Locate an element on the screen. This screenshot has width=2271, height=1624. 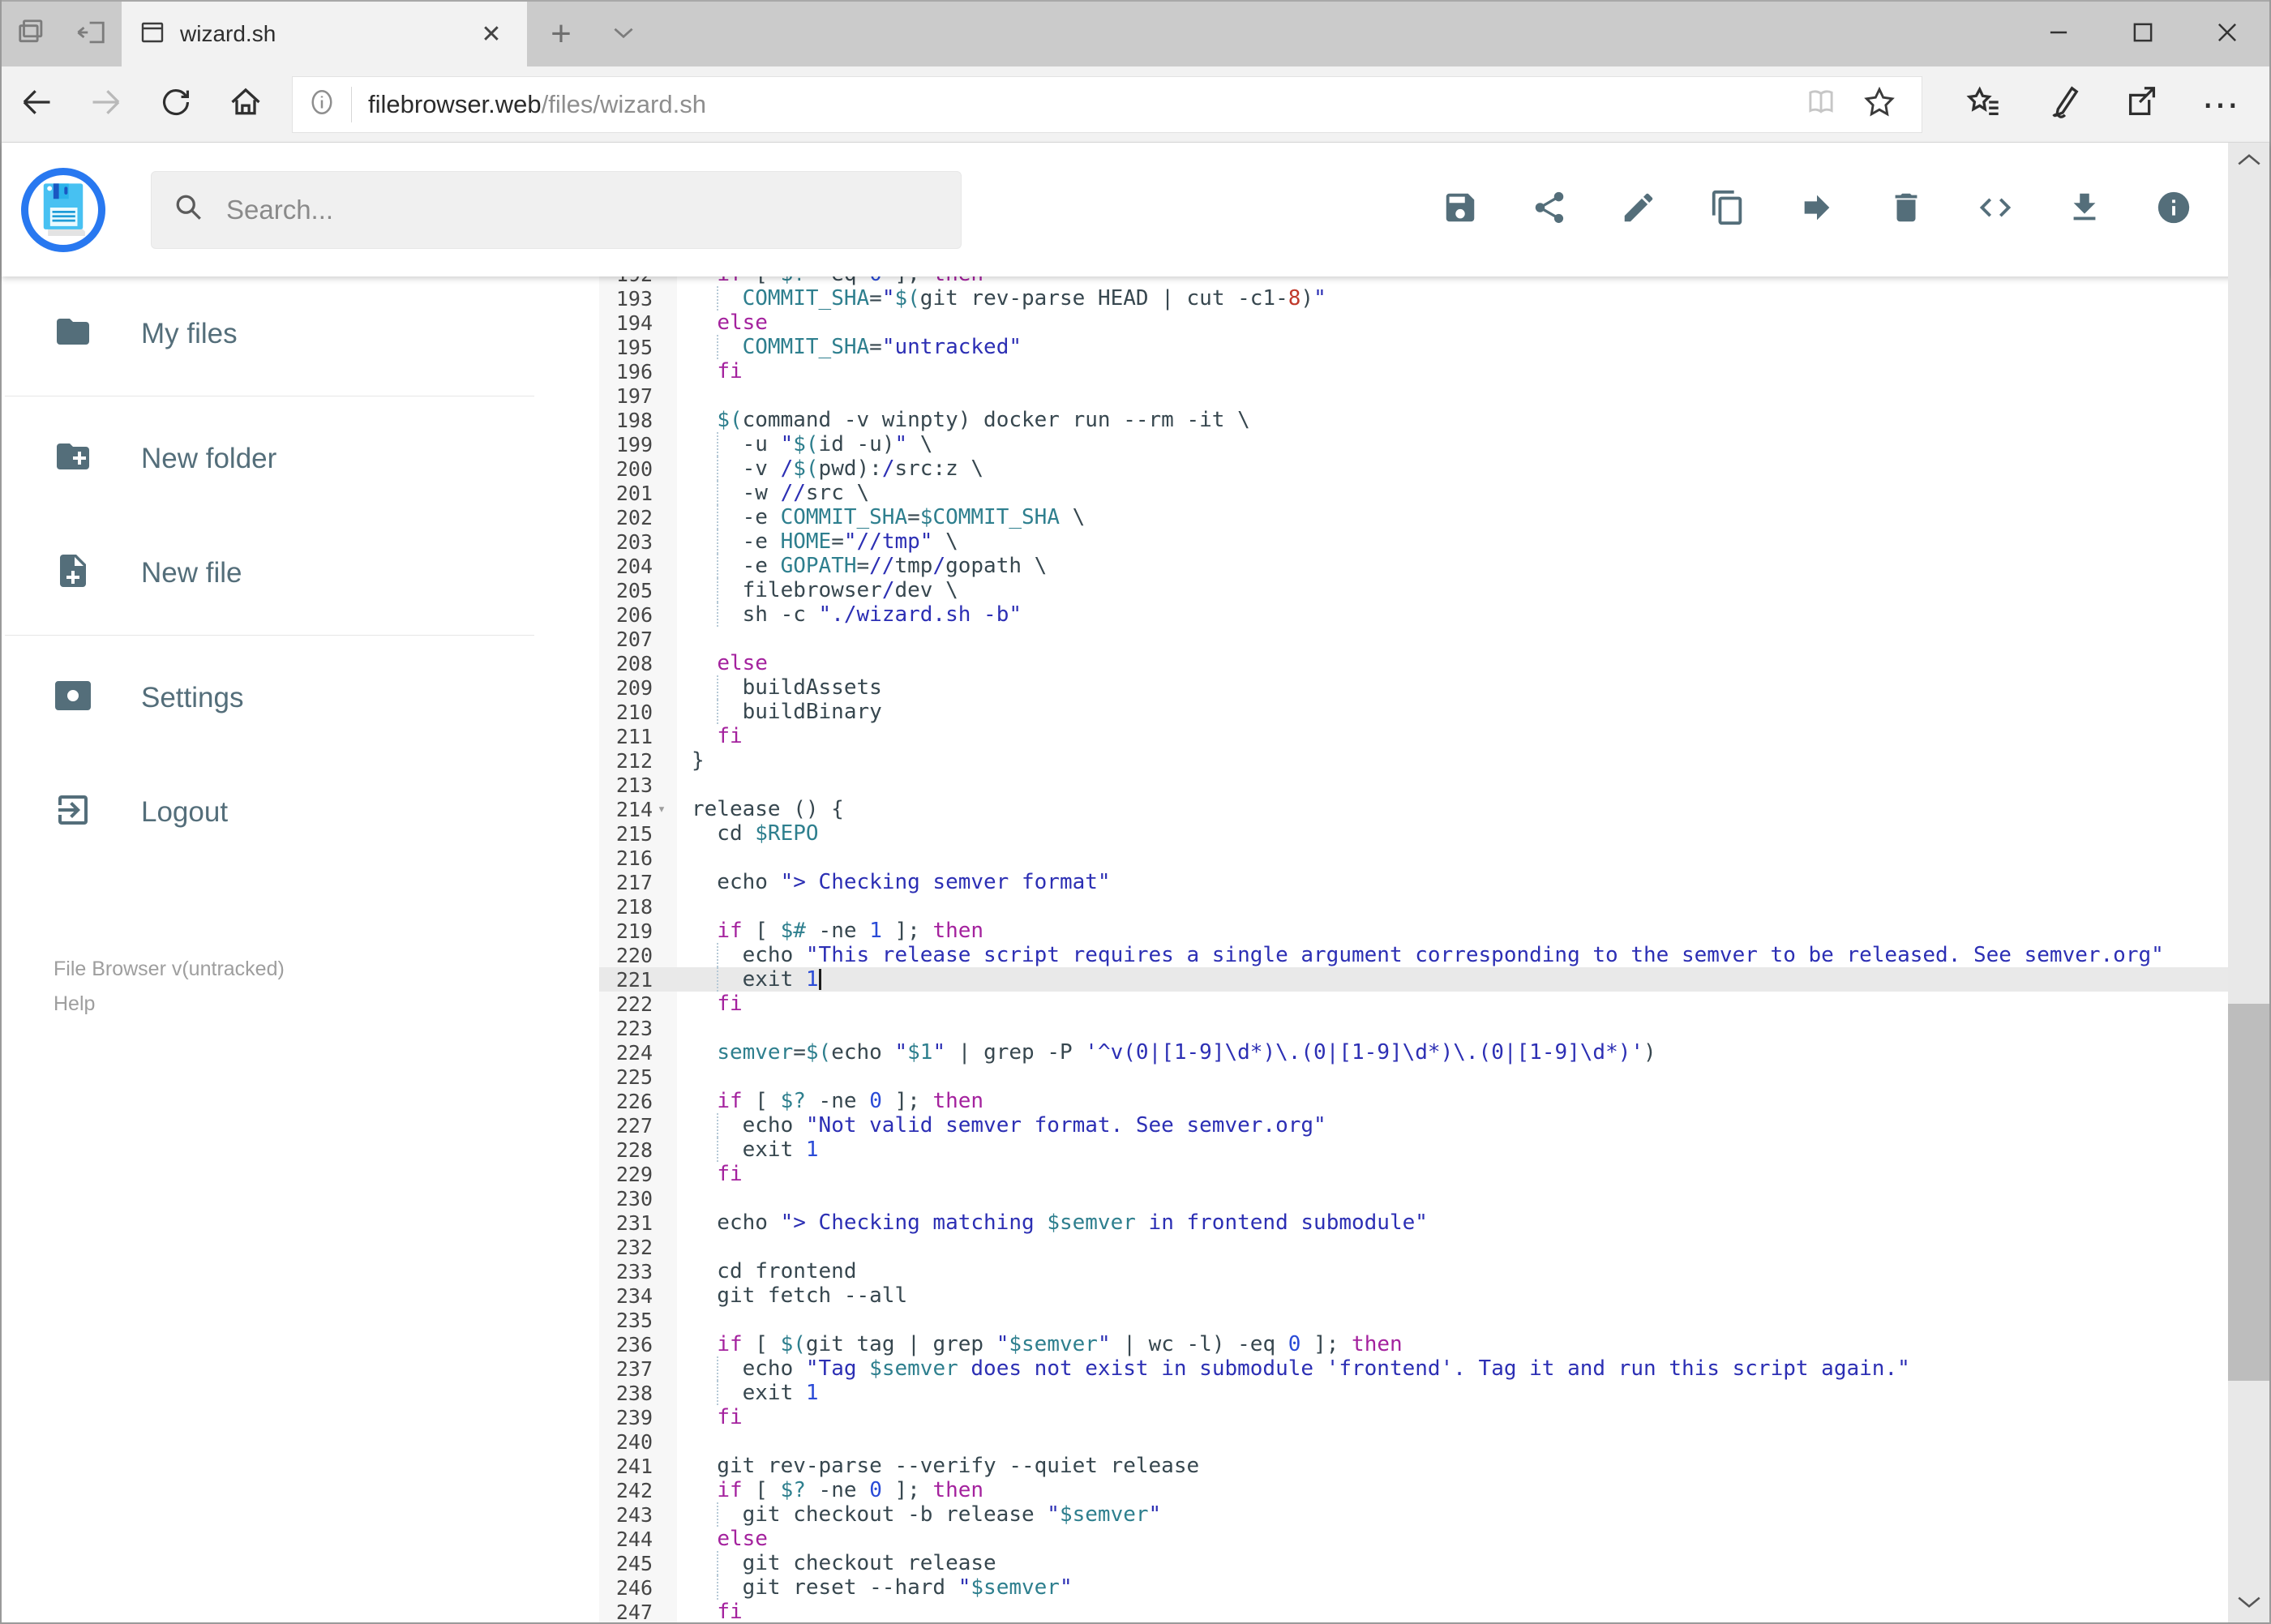
code-line: 212} is located at coordinates (1434, 760).